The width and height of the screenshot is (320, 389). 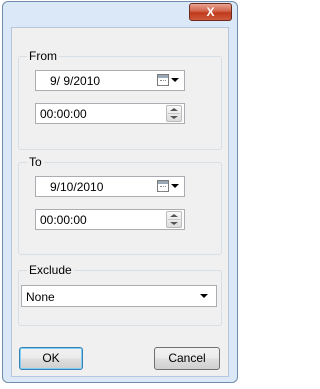 I want to click on from-time-spinner, so click(x=174, y=113).